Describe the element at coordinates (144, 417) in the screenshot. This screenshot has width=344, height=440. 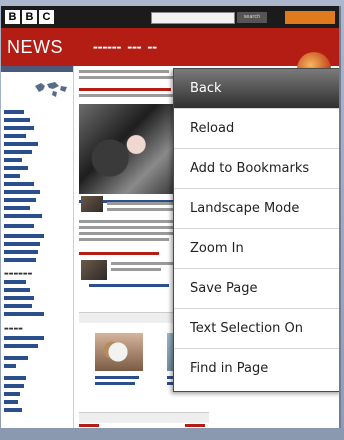
I see `around-world-section-bar` at that location.